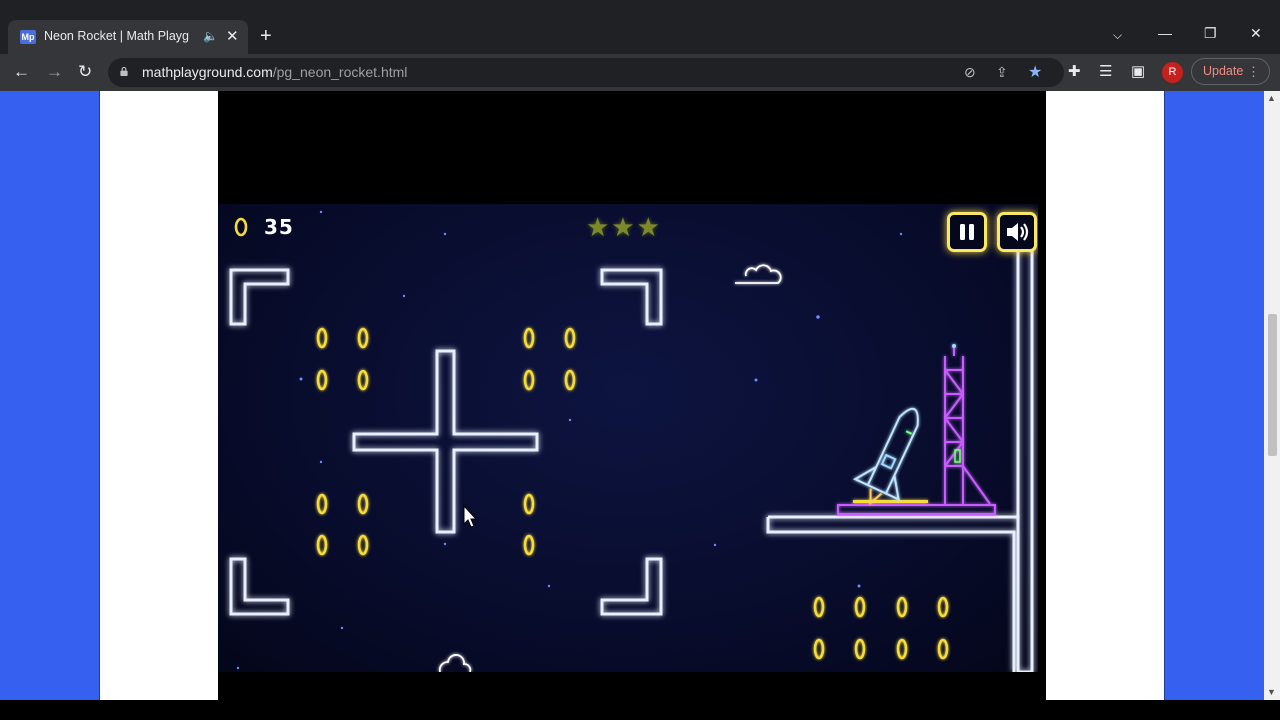 The height and width of the screenshot is (720, 1280). I want to click on mouse-cursor, so click(470, 516).